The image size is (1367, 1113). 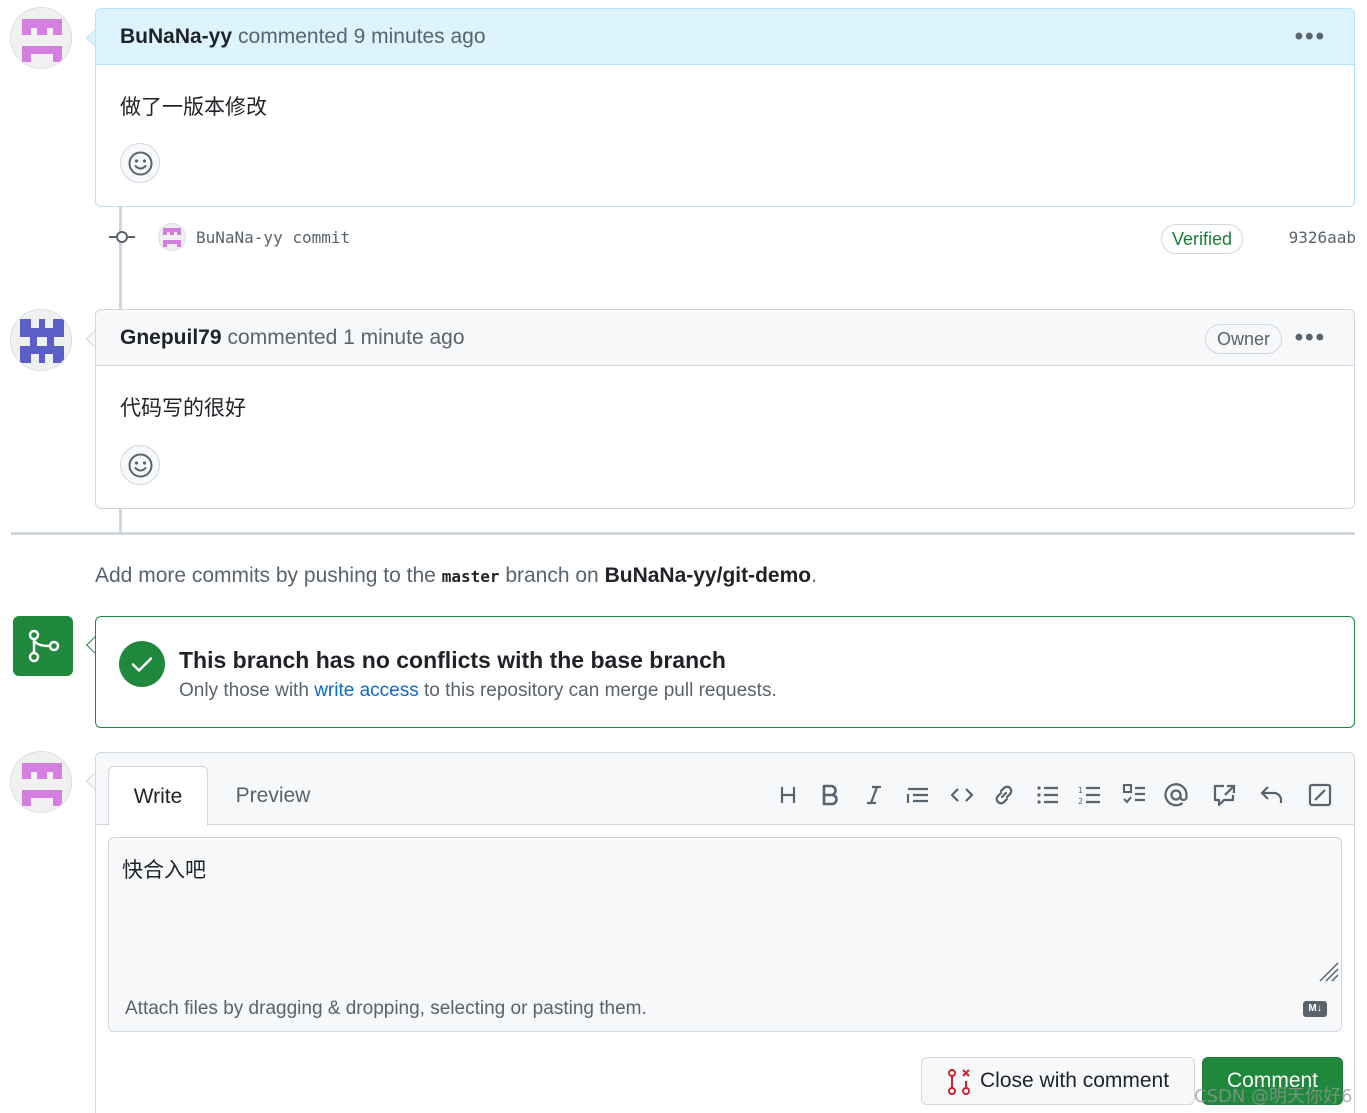 I want to click on owner-badge: Owner, so click(x=1243, y=339).